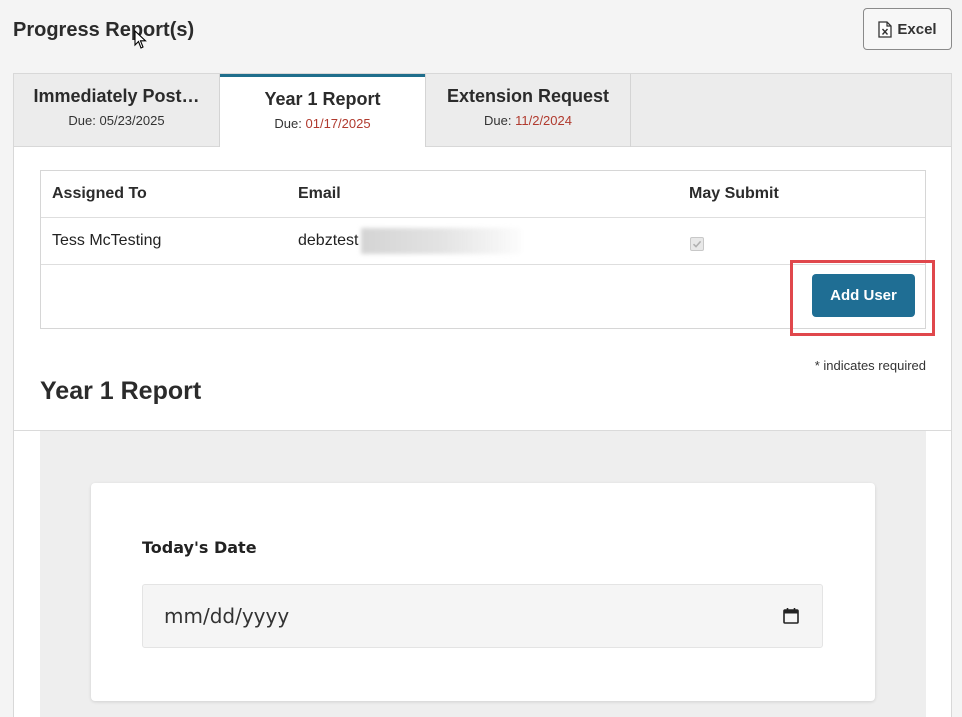 This screenshot has width=962, height=717. I want to click on column-header-may-submit: May Submit, so click(734, 193).